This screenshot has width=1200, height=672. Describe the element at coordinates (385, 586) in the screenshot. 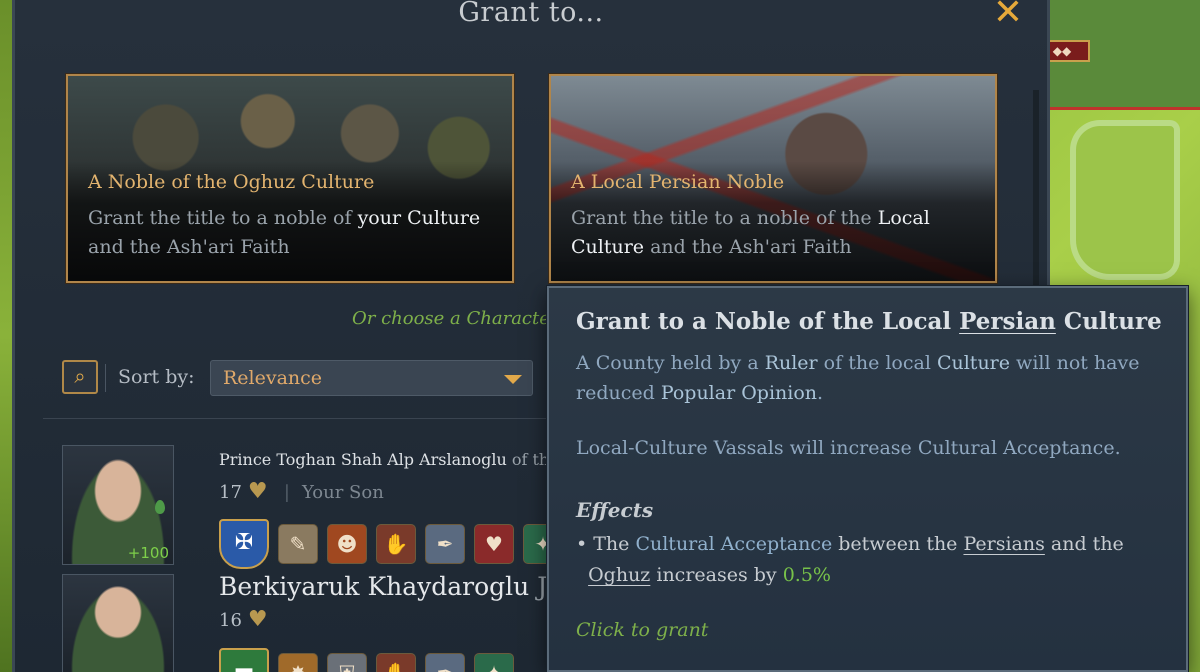

I see `character-name: Berkiyaruk Khaydaroglu Jabi` at that location.